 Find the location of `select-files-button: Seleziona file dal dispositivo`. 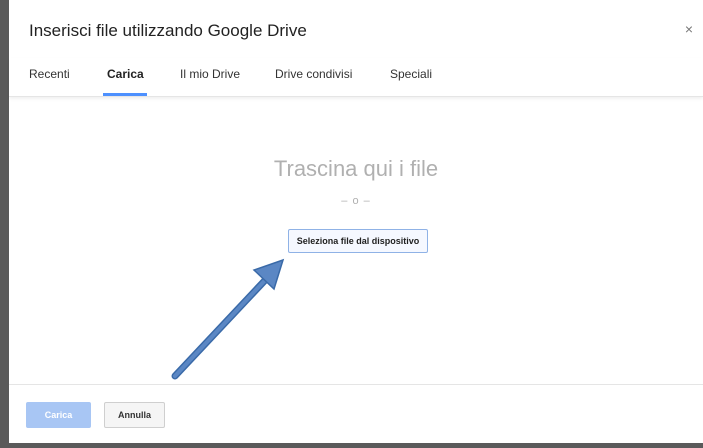

select-files-button: Seleziona file dal dispositivo is located at coordinates (358, 241).